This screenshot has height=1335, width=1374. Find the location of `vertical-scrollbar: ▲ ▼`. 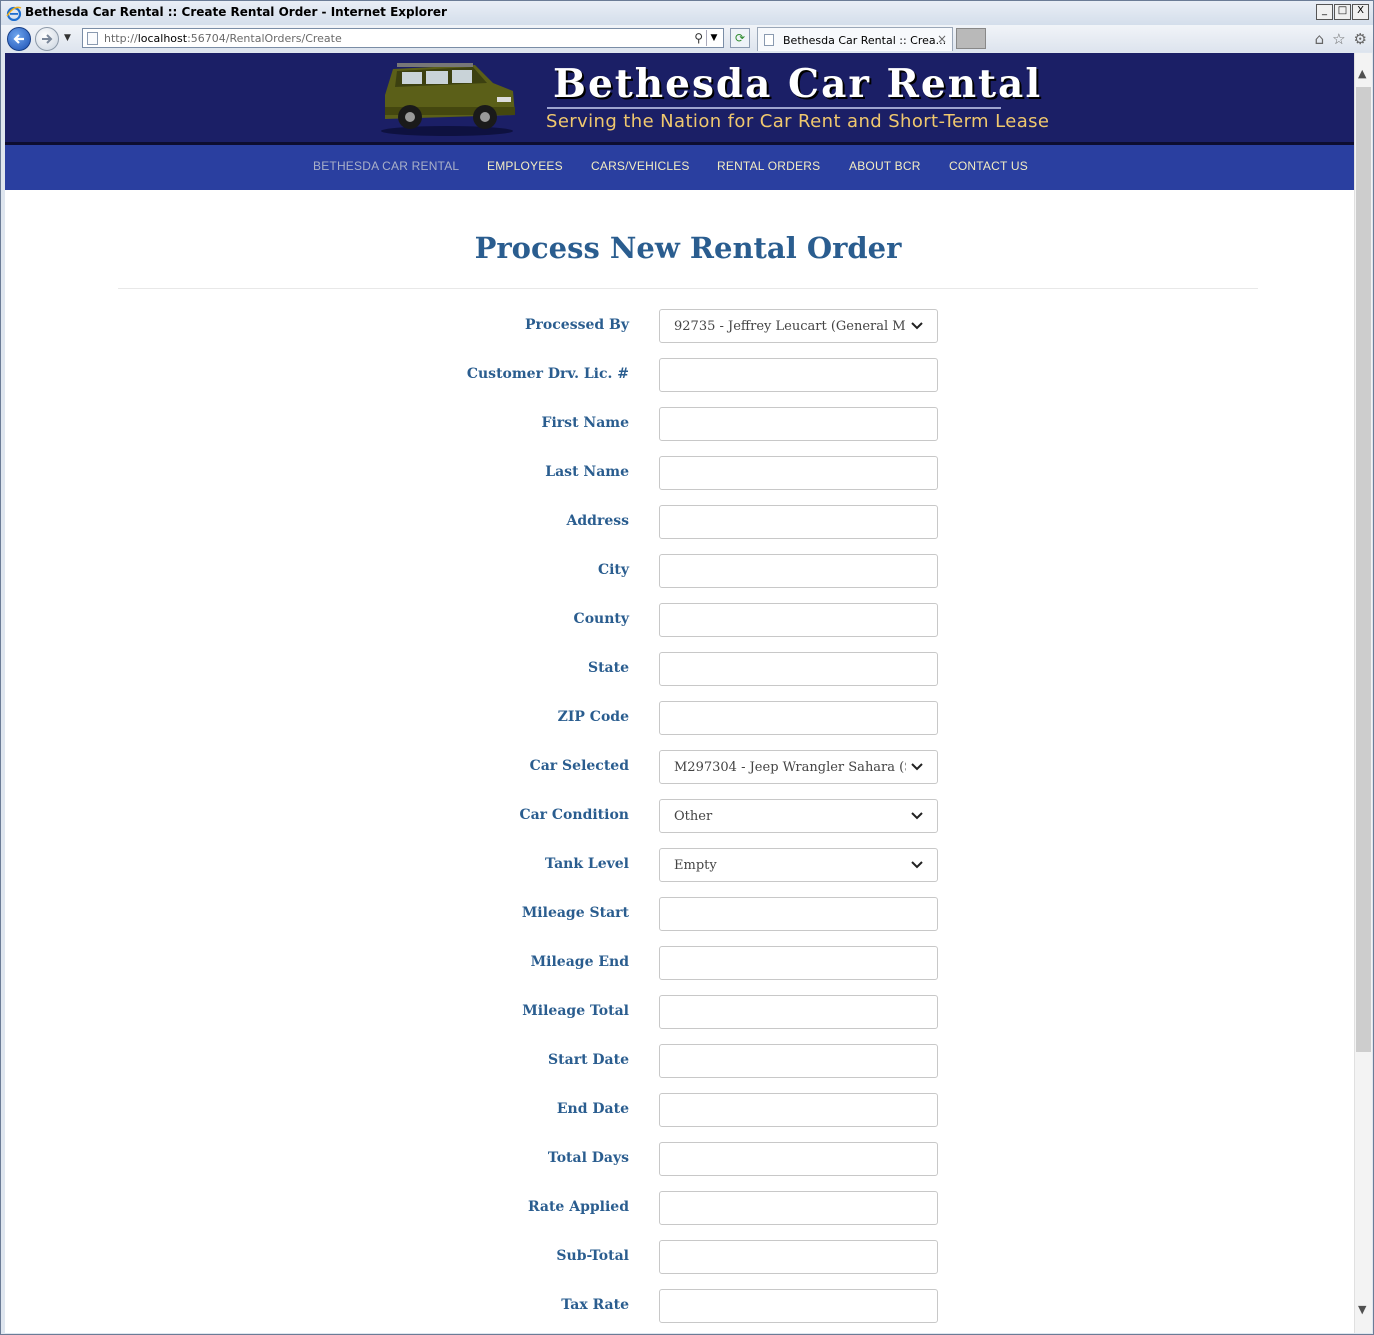

vertical-scrollbar: ▲ ▼ is located at coordinates (1363, 693).